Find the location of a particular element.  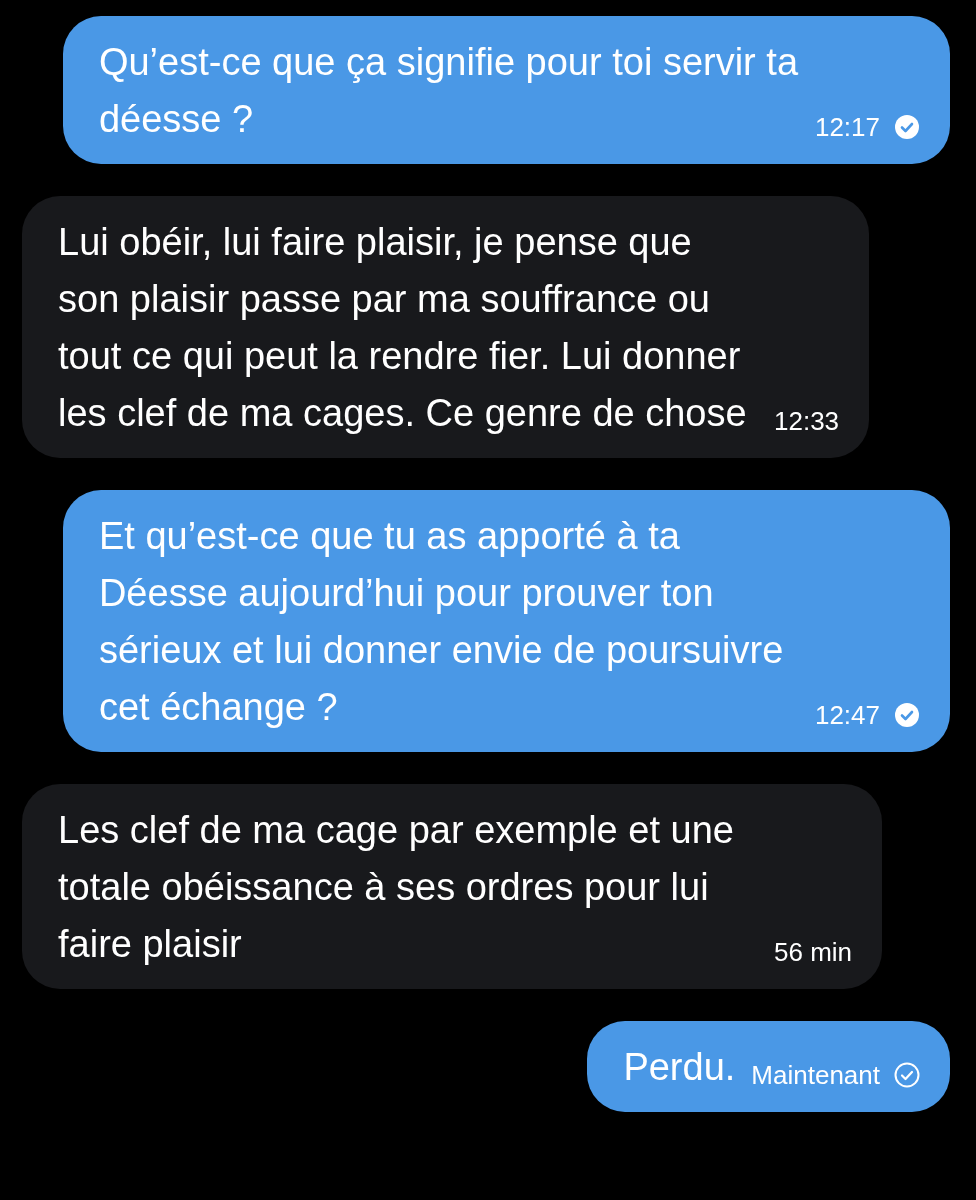

message-text: Perdu. is located at coordinates (679, 1067).